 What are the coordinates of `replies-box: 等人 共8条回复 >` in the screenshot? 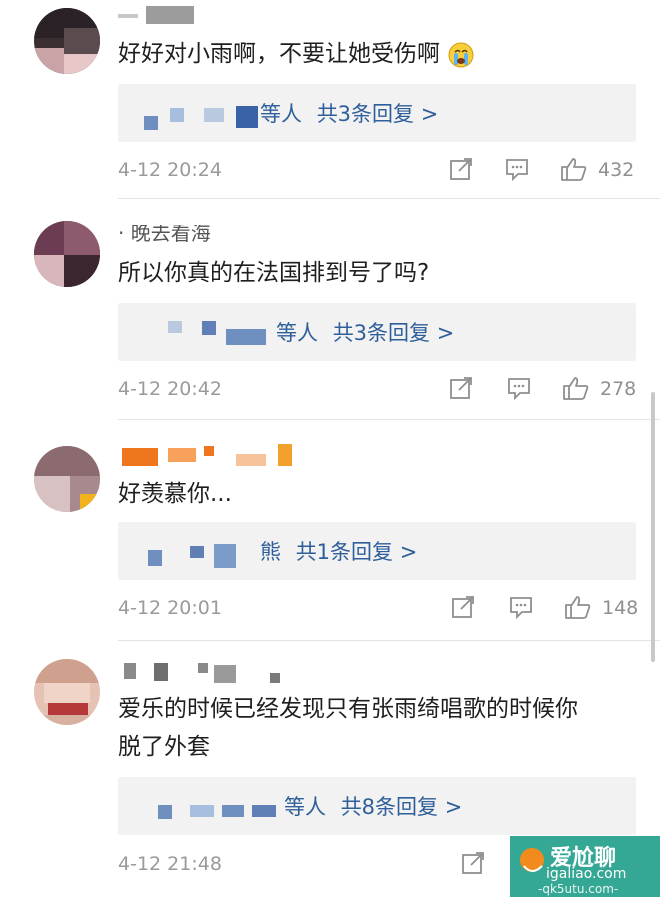 It's located at (377, 806).